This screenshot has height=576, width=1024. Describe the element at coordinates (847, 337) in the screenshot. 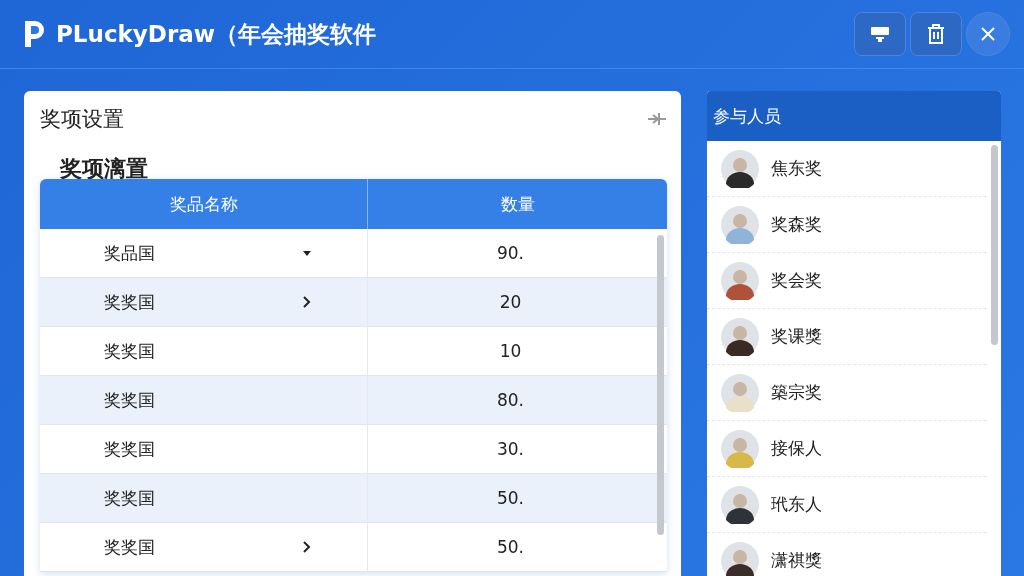

I see `participant-item: 奖课獎` at that location.